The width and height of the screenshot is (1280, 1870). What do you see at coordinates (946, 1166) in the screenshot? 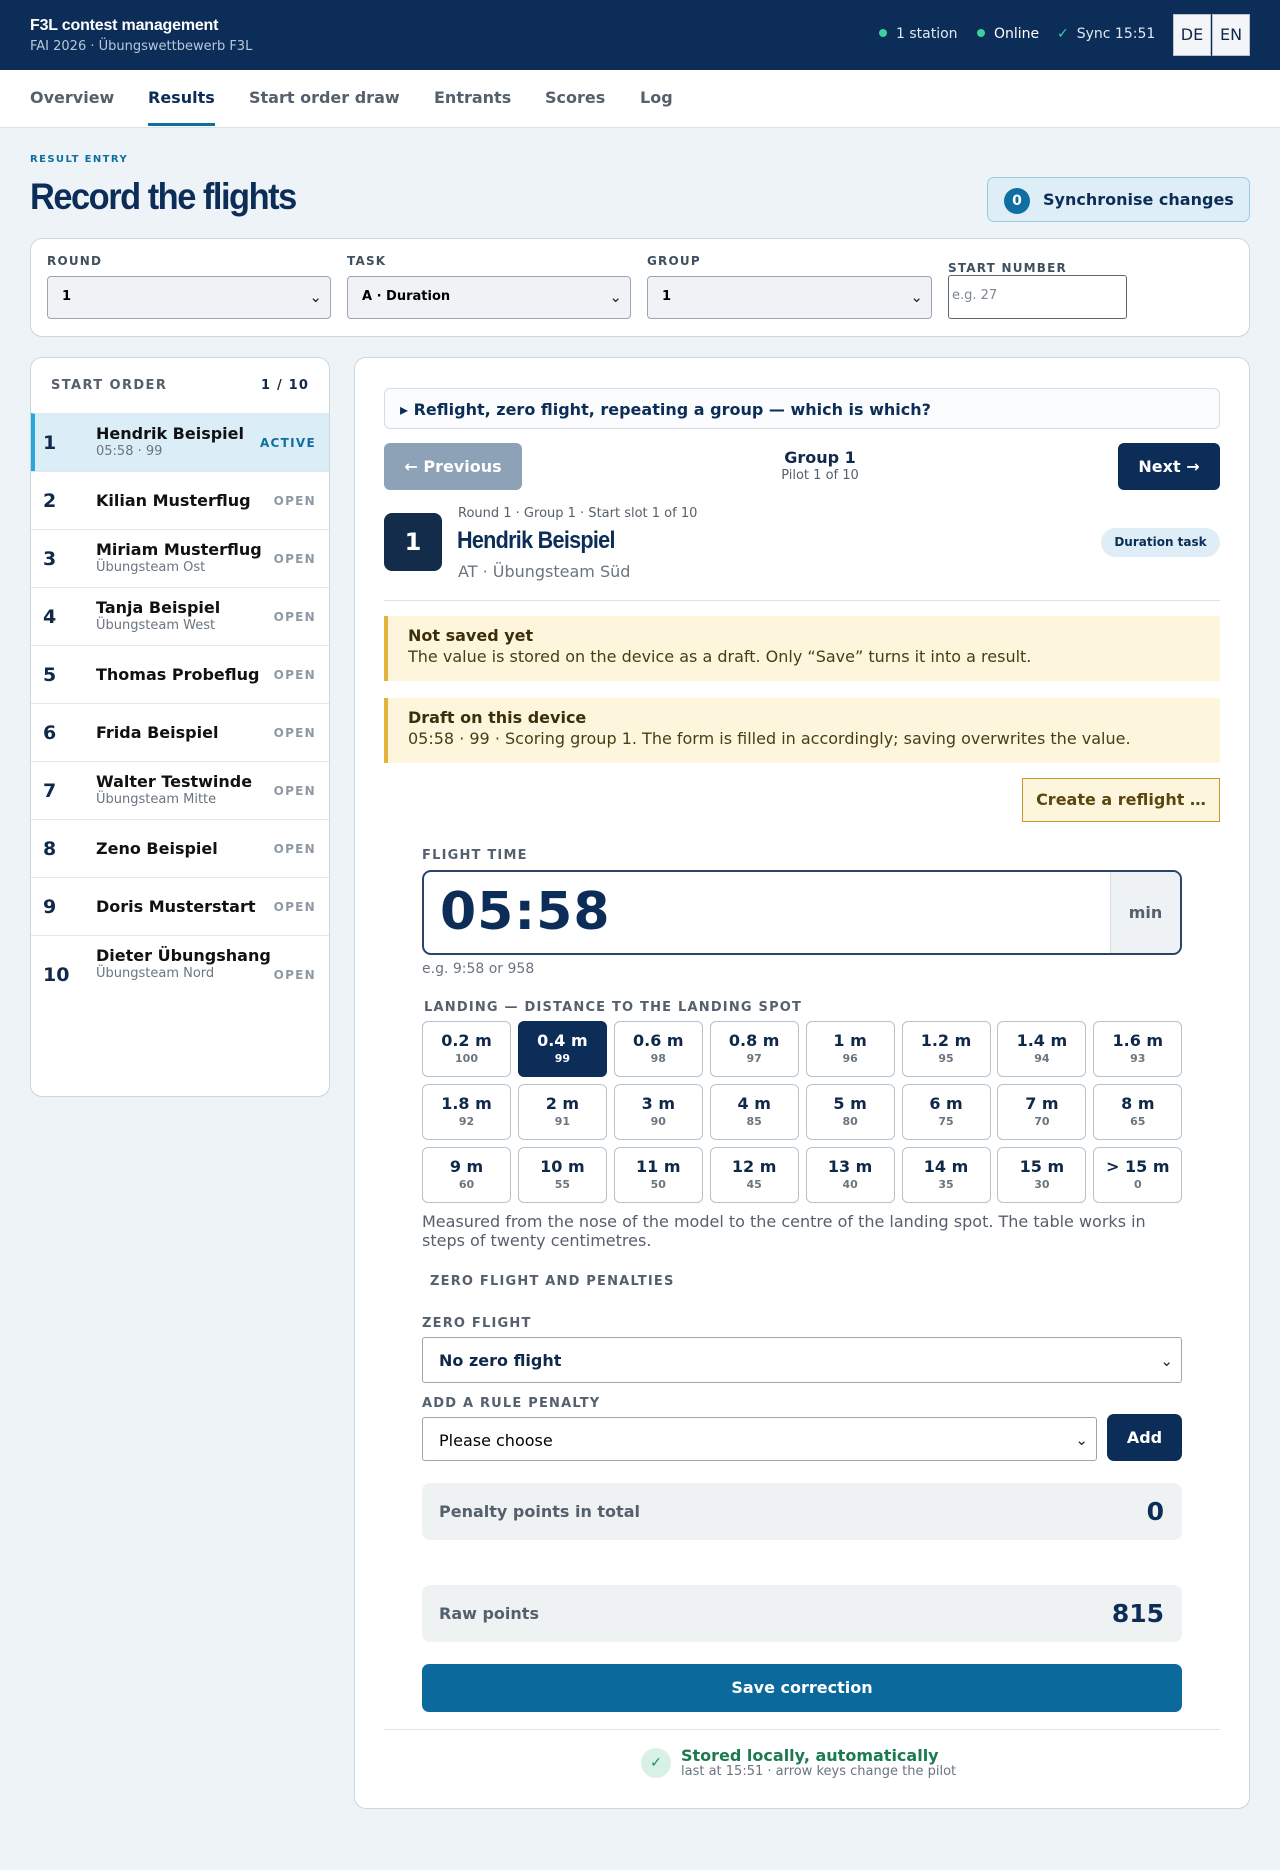
I see `landing-distance: 14 m` at bounding box center [946, 1166].